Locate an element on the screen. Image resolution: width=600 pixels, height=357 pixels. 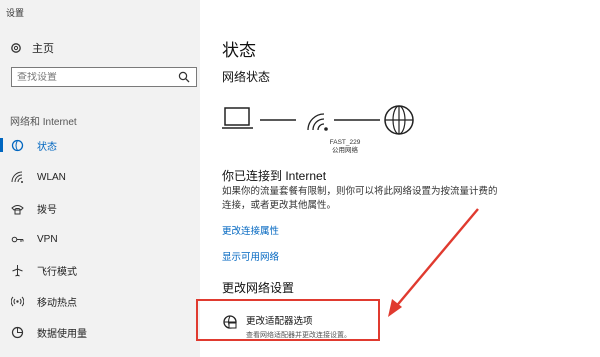
gear-icon is located at coordinates (16, 48).